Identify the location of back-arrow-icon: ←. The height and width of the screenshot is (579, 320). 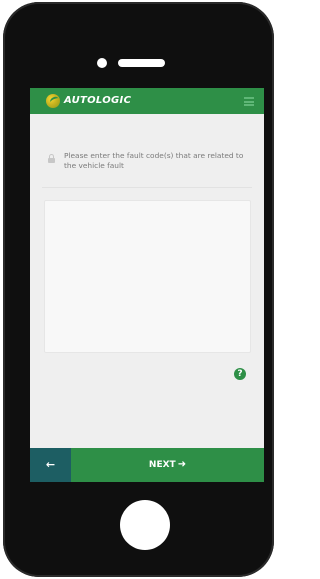
(50, 464).